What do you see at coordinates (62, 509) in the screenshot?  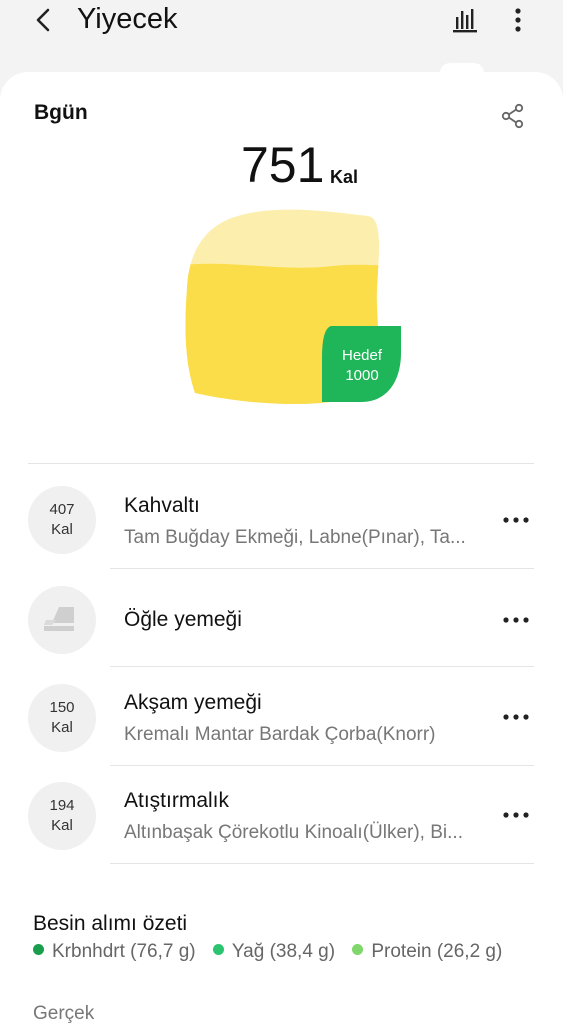 I see `meal-calorie-value: 407` at bounding box center [62, 509].